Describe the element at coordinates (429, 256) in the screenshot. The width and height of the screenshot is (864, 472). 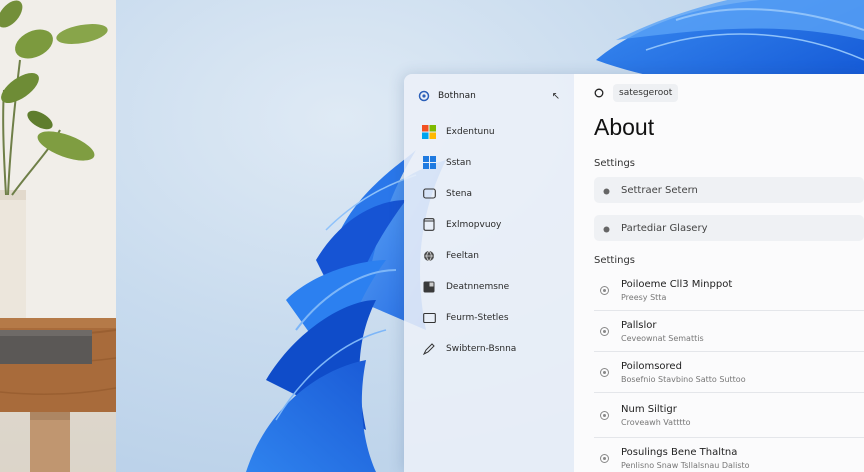
I see `globe-icon` at that location.